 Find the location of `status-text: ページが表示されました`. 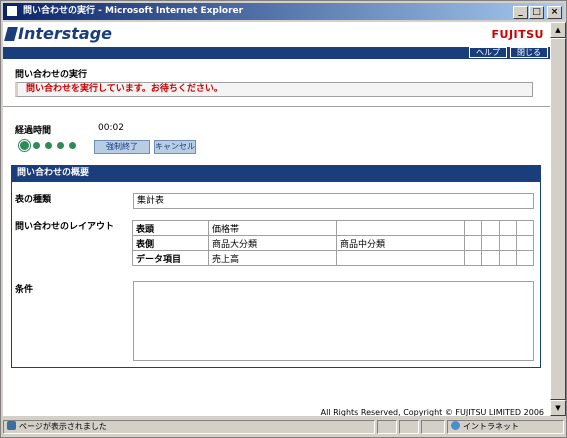

status-text: ページが表示されました is located at coordinates (63, 426).